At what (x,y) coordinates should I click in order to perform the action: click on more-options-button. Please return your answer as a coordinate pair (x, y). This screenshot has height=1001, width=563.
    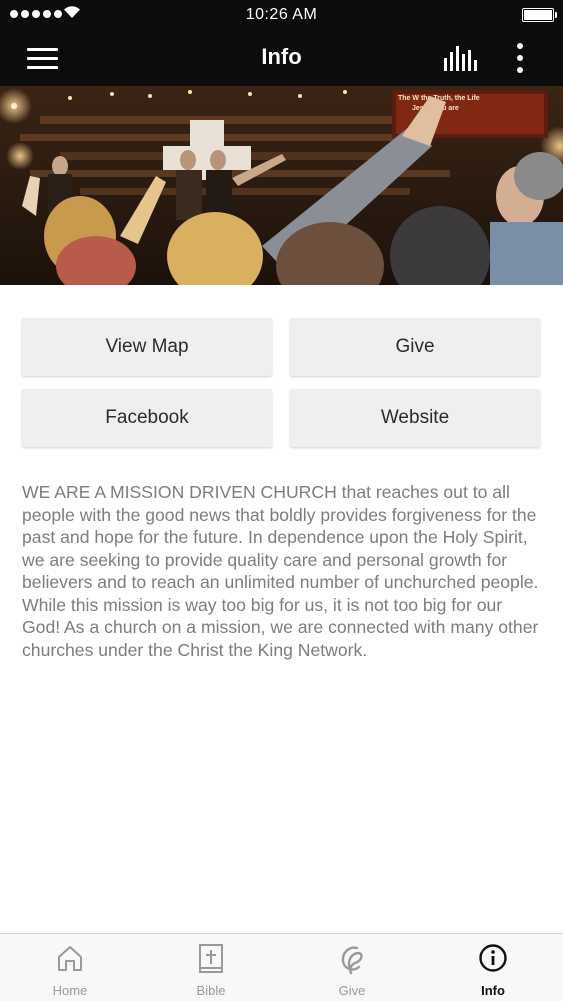
    Looking at the image, I should click on (520, 58).